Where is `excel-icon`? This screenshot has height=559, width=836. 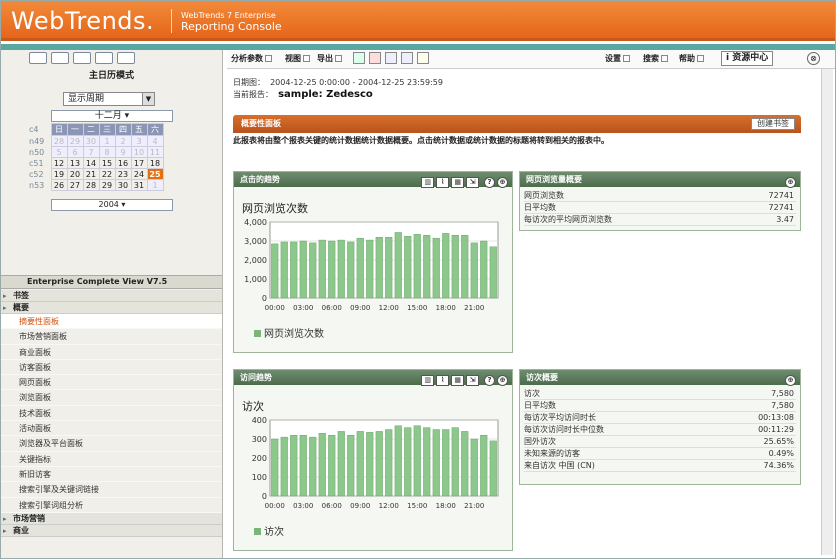
excel-icon is located at coordinates (359, 58).